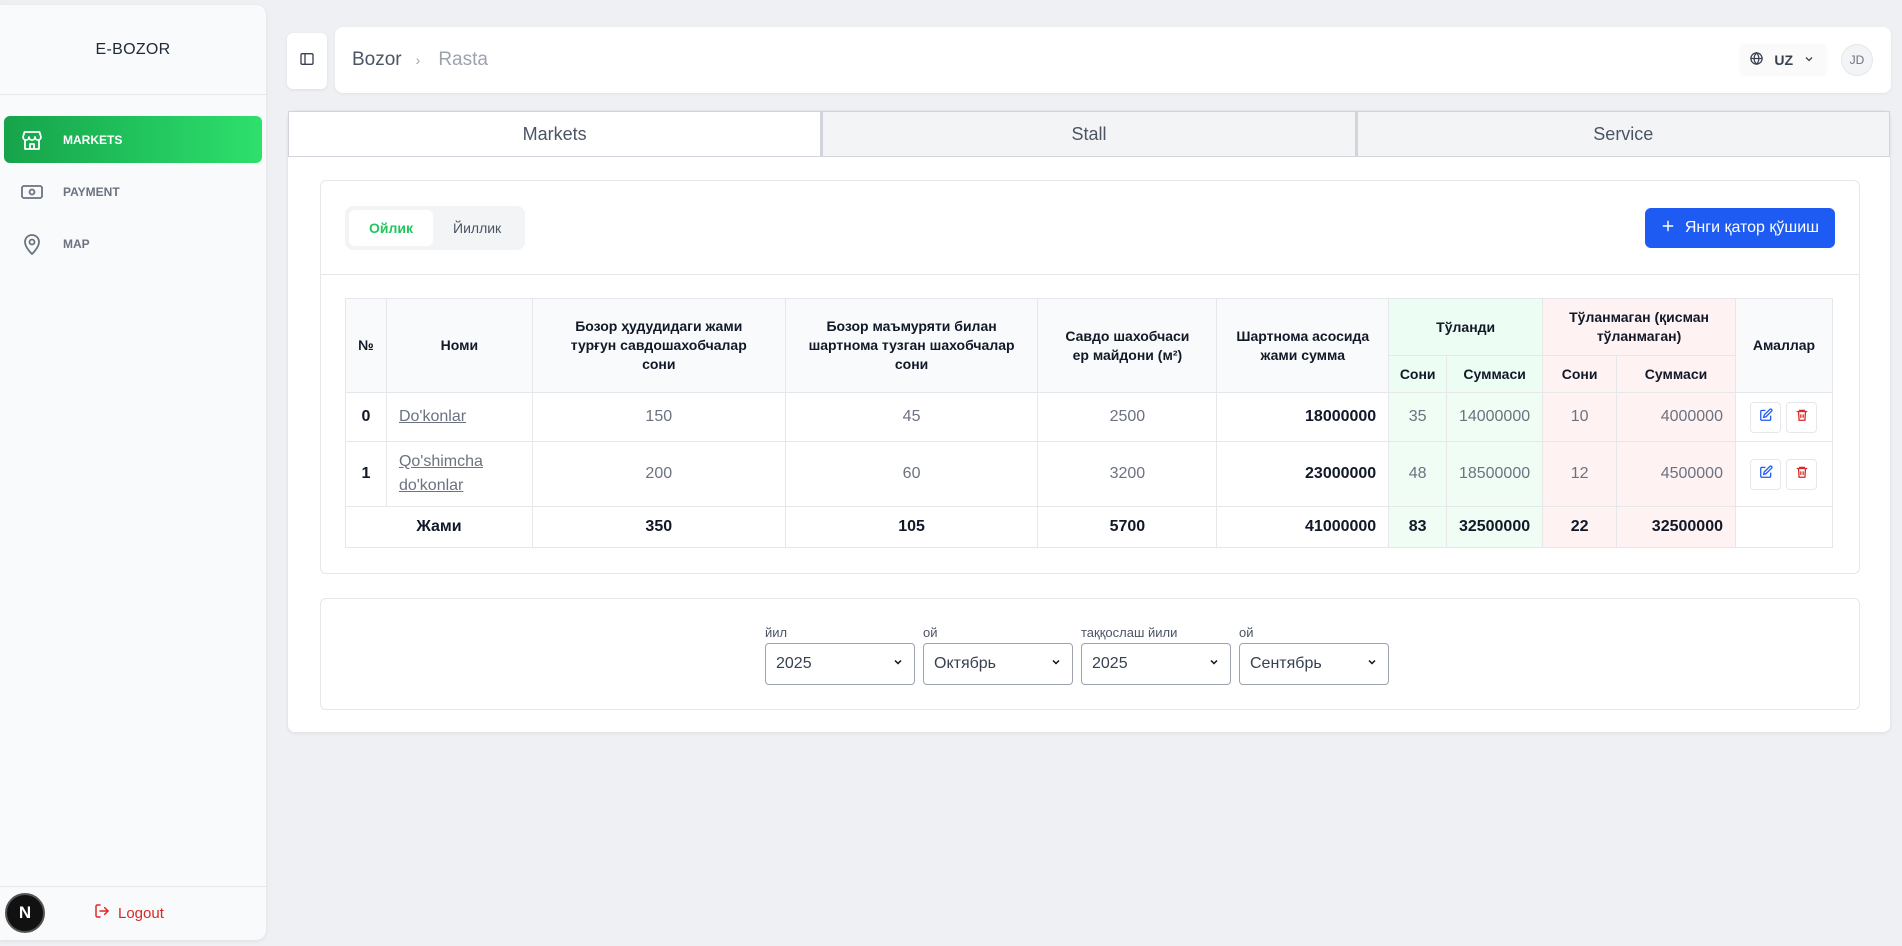  Describe the element at coordinates (133, 243) in the screenshot. I see `sidebar-item-map: MAP` at that location.